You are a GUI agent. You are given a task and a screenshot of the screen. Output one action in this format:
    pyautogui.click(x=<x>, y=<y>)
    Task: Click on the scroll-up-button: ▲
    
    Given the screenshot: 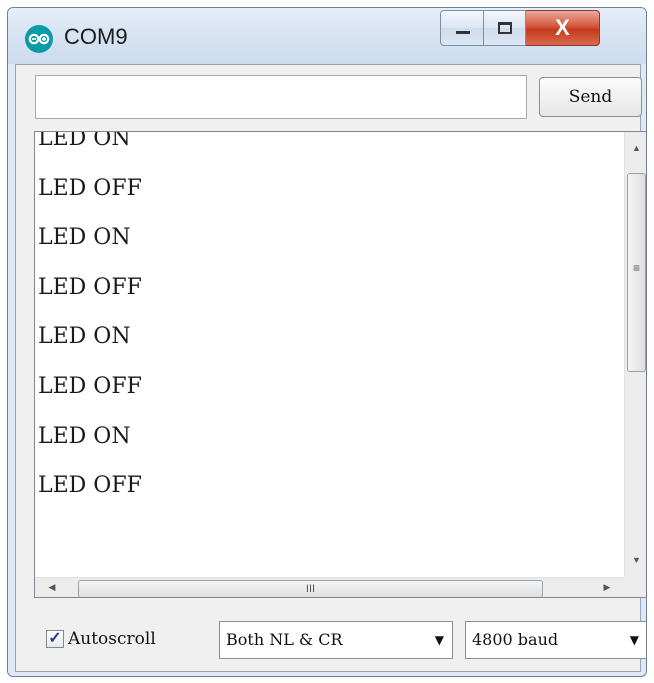 What is the action you would take?
    pyautogui.click(x=635, y=149)
    